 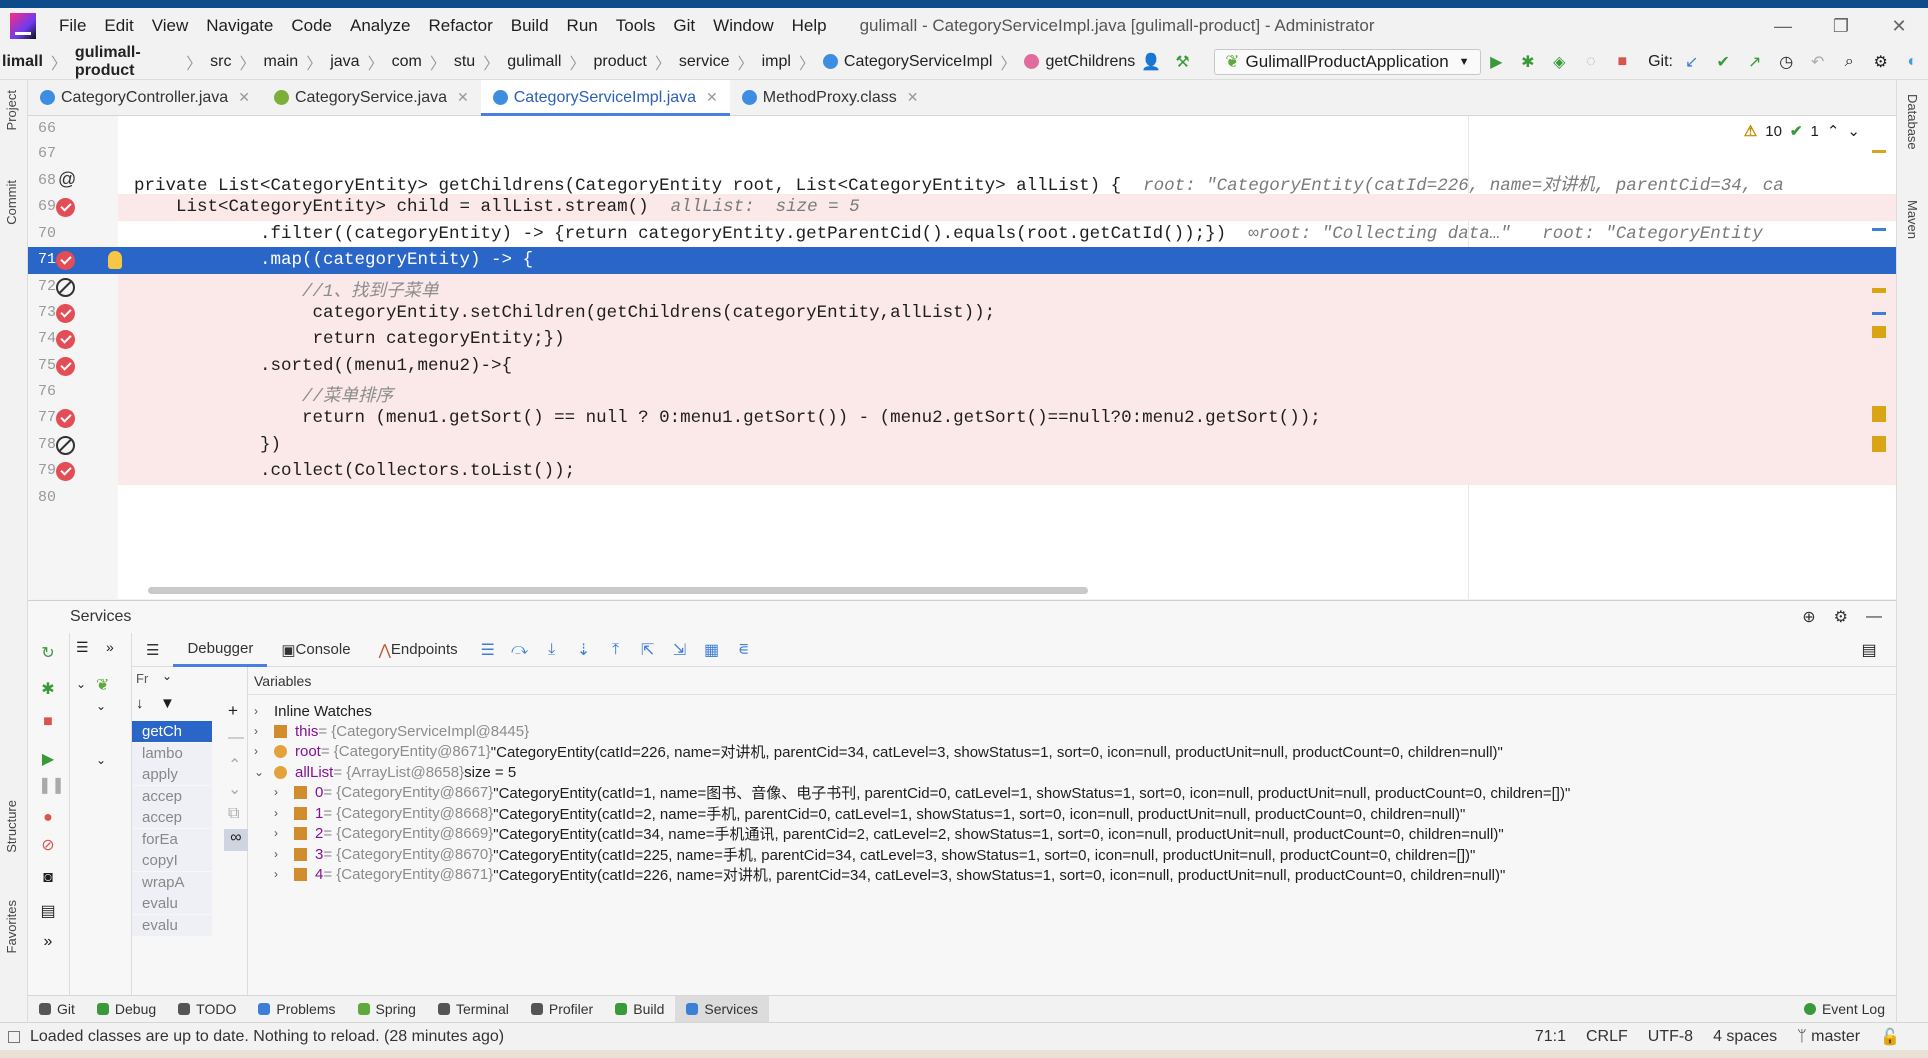 I want to click on menu-help: Help, so click(x=809, y=26).